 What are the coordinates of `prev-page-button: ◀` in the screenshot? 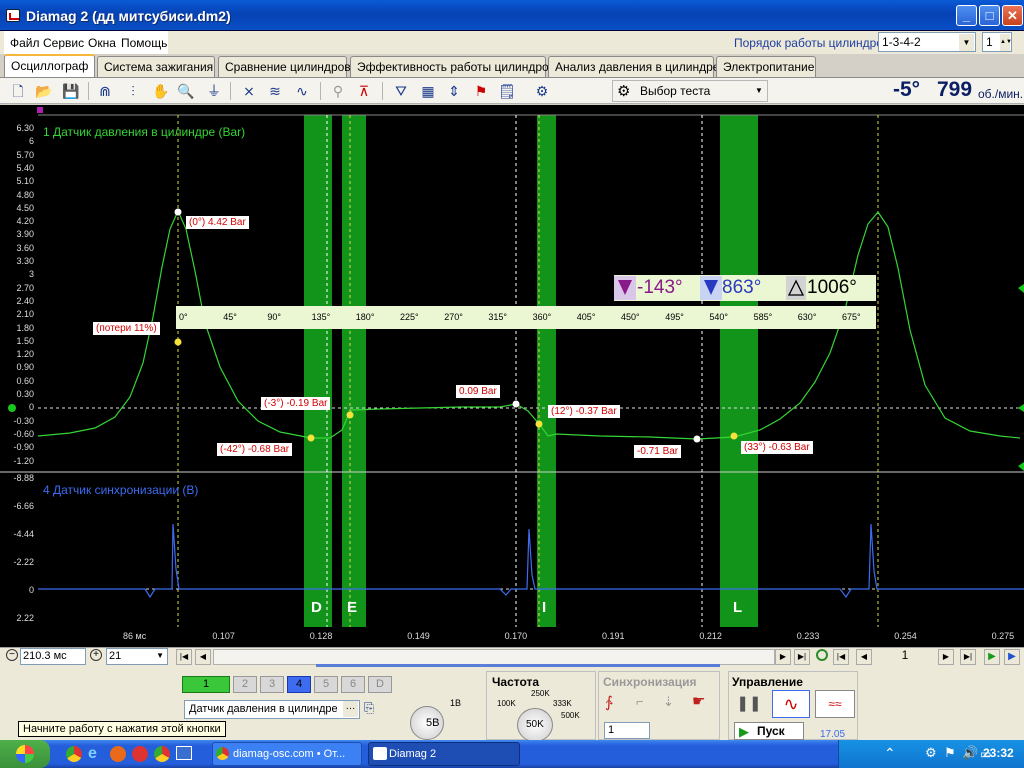 It's located at (203, 657).